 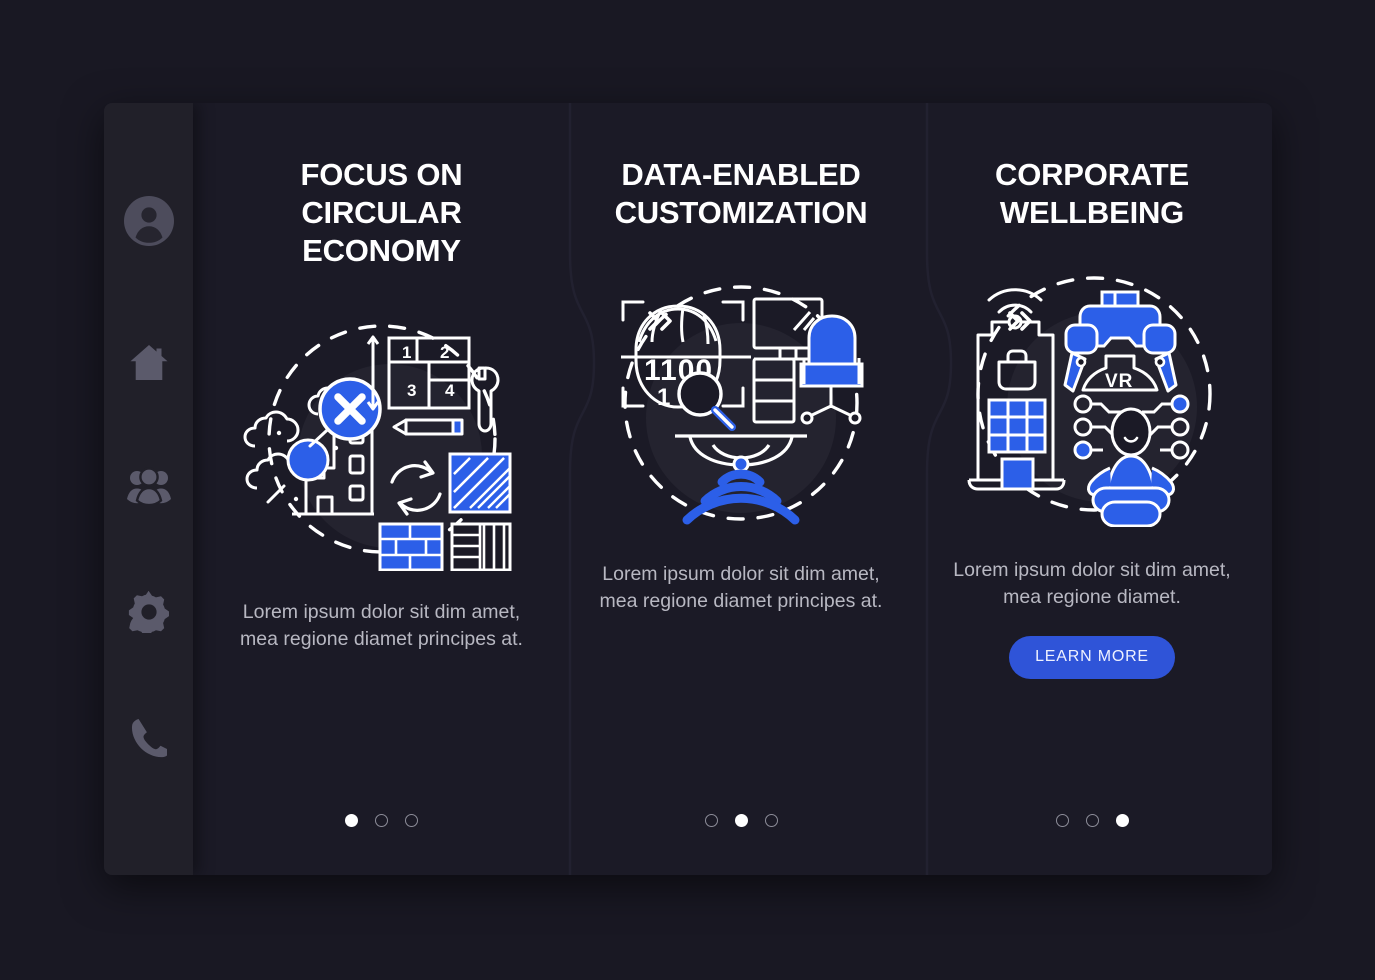 What do you see at coordinates (1119, 381) in the screenshot?
I see `vr-label: VR` at bounding box center [1119, 381].